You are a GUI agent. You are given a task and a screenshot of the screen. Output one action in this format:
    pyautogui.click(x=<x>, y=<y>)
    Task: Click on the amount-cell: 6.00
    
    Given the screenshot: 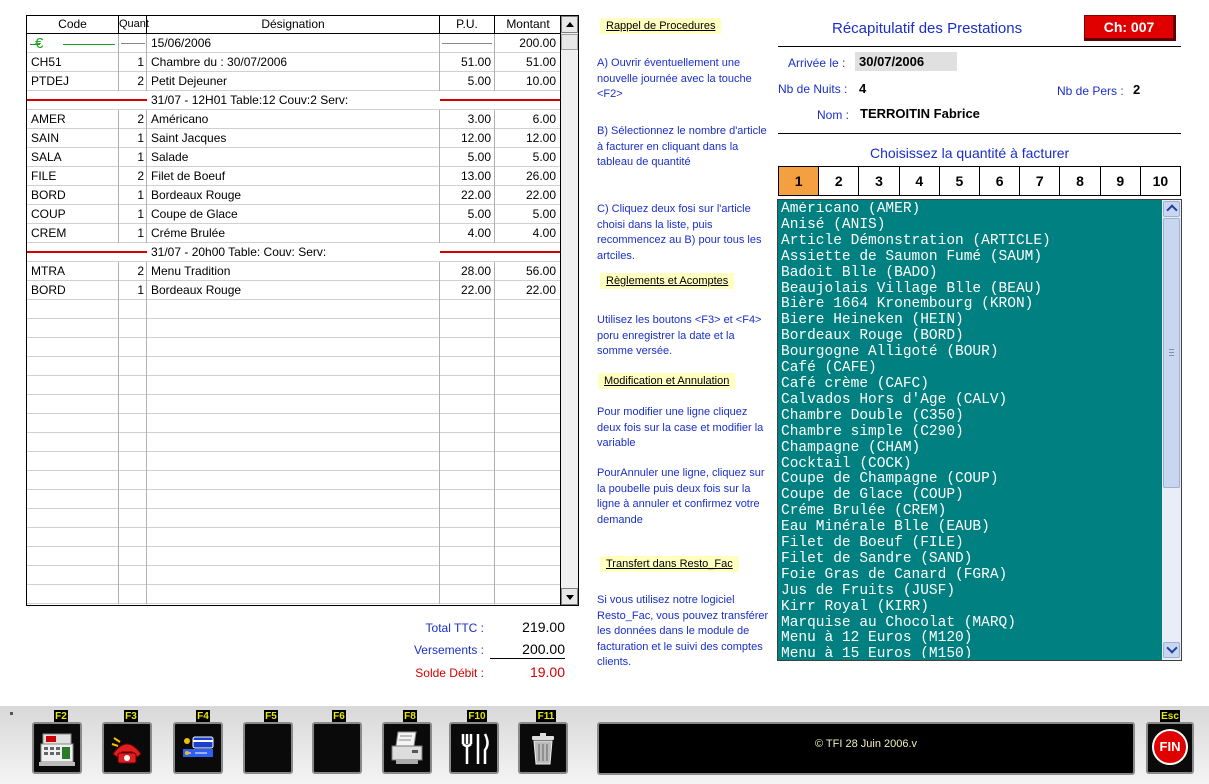 What is the action you would take?
    pyautogui.click(x=528, y=119)
    